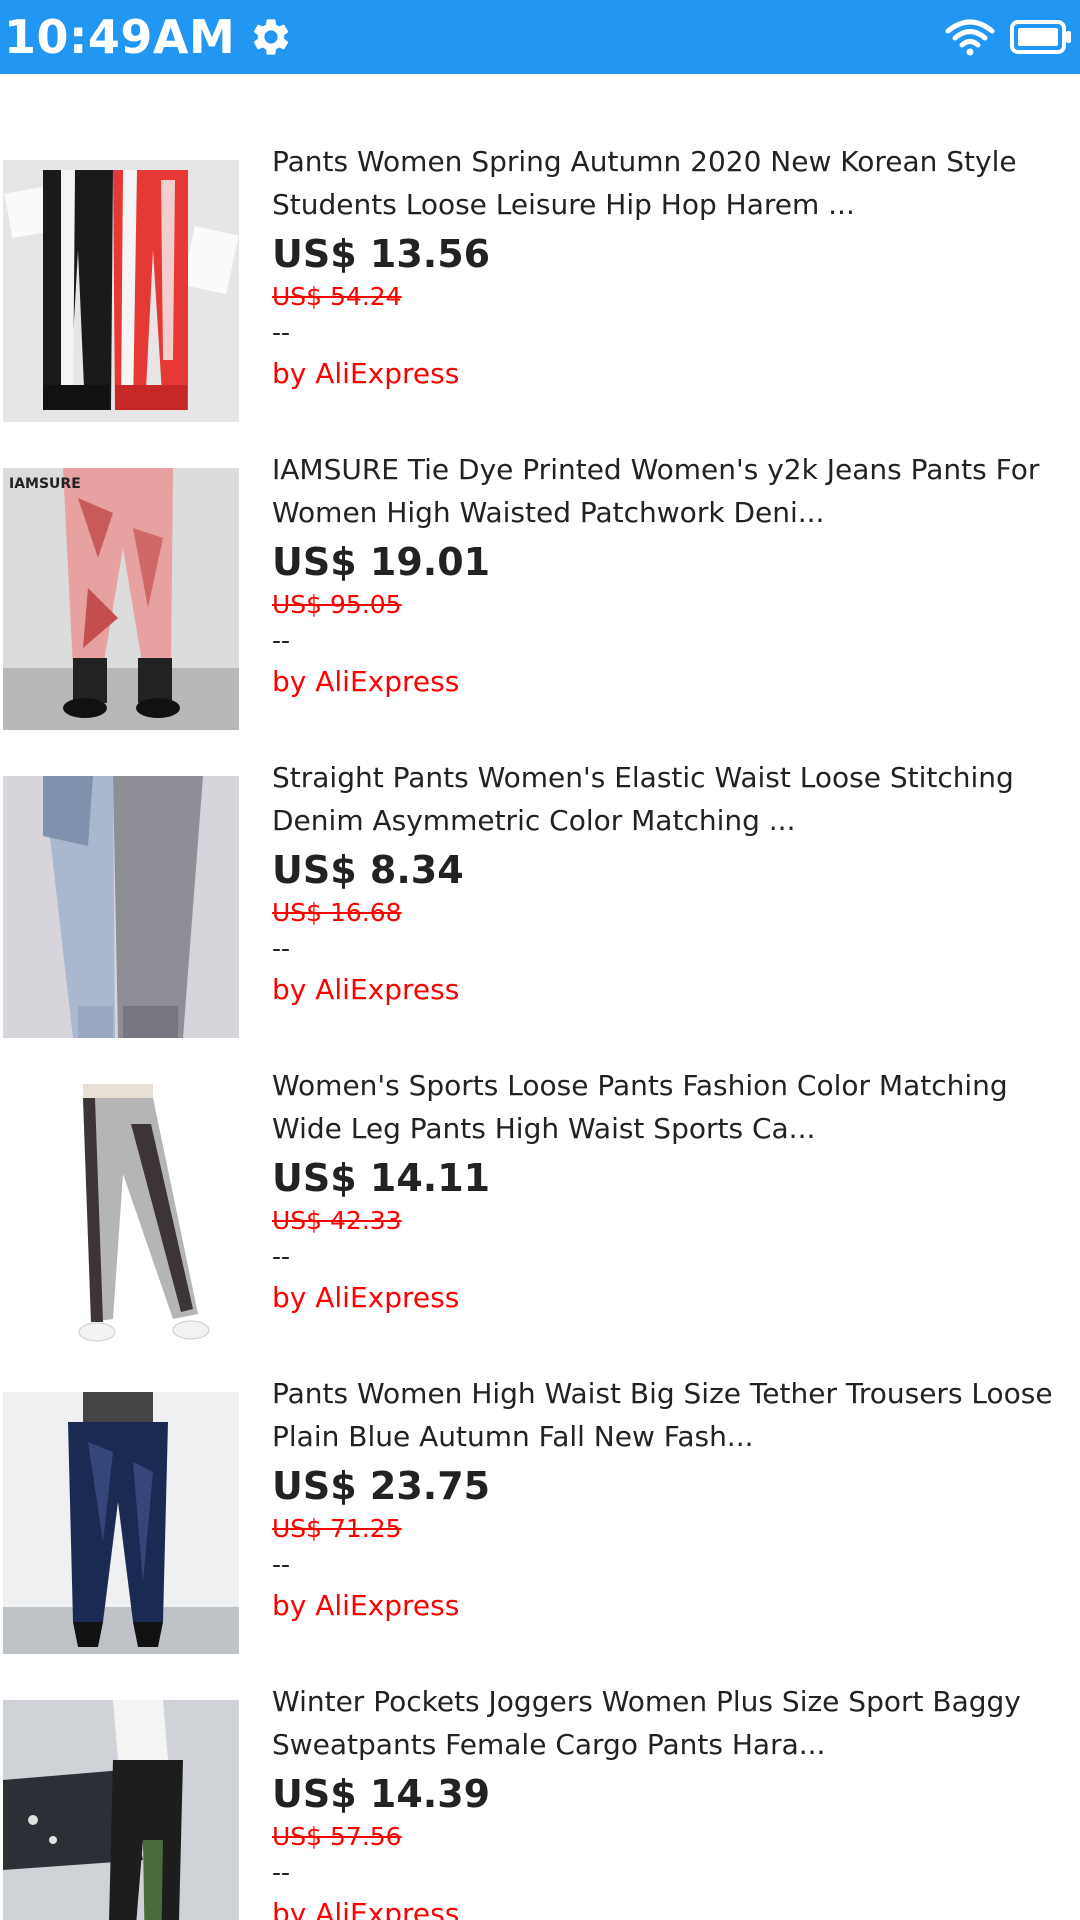 The height and width of the screenshot is (1920, 1080). What do you see at coordinates (120, 37) in the screenshot?
I see `status-time: 10:49AM` at bounding box center [120, 37].